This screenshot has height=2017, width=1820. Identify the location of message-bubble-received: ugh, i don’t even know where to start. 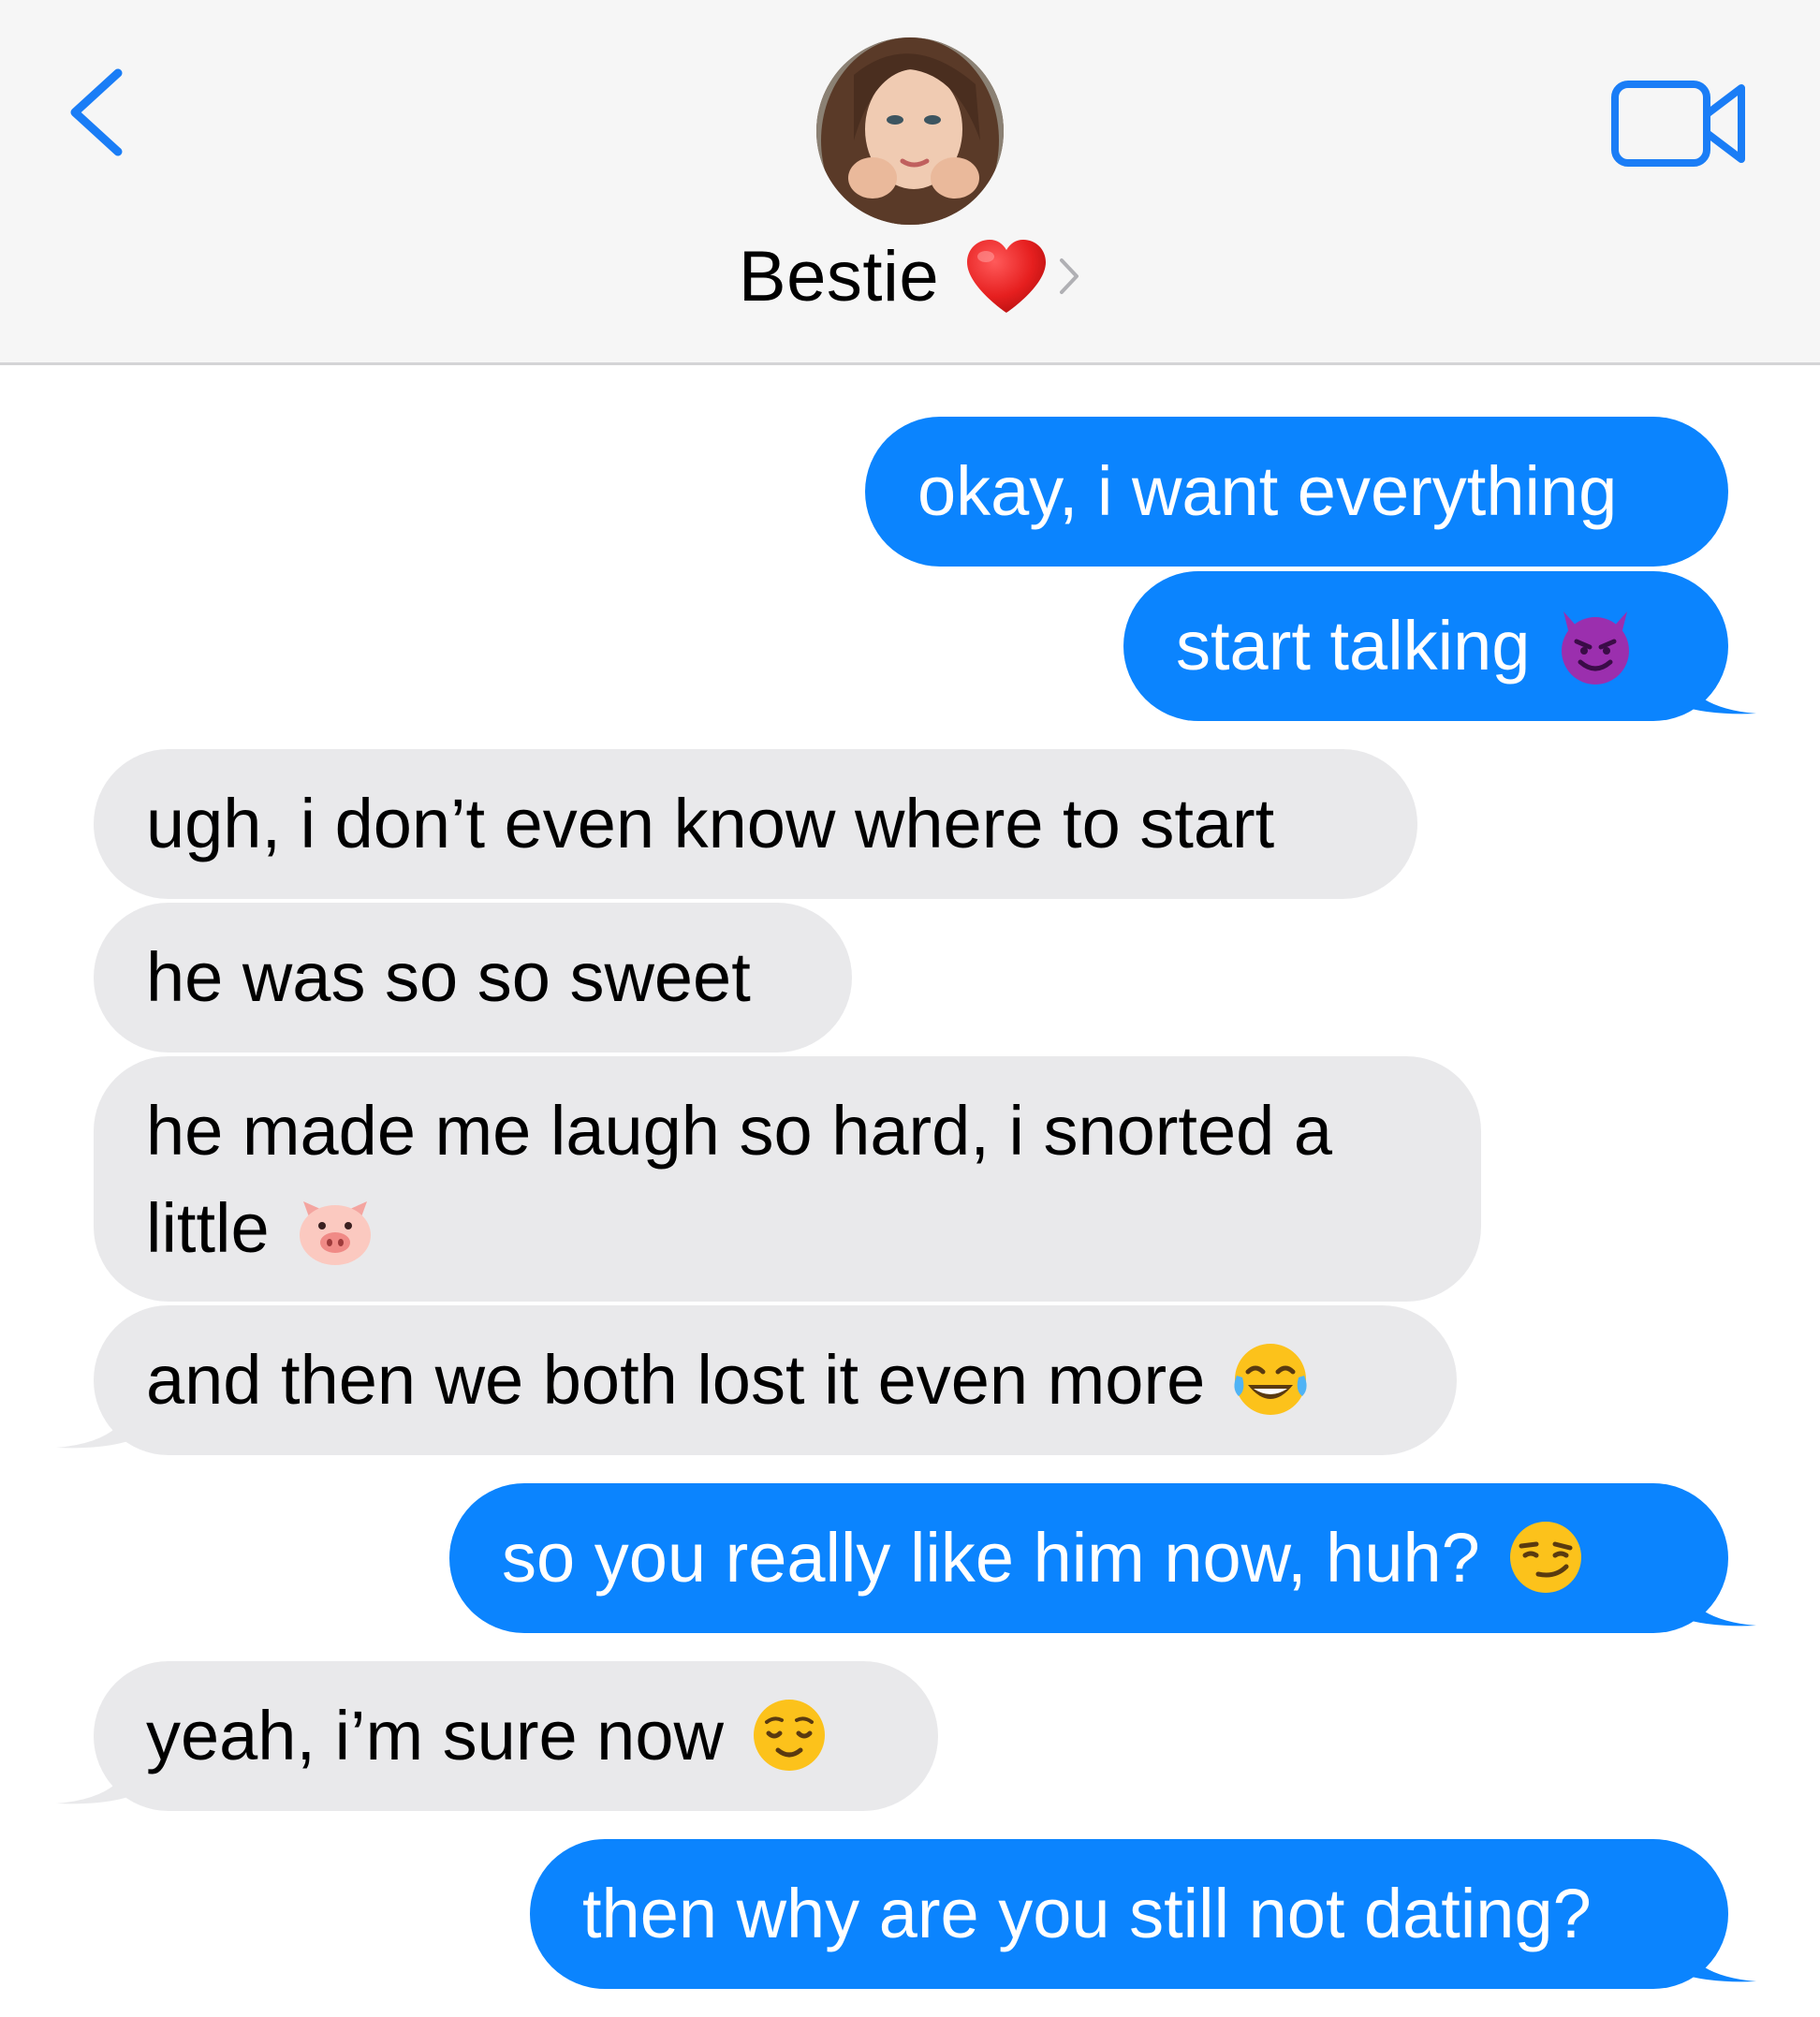
(755, 824).